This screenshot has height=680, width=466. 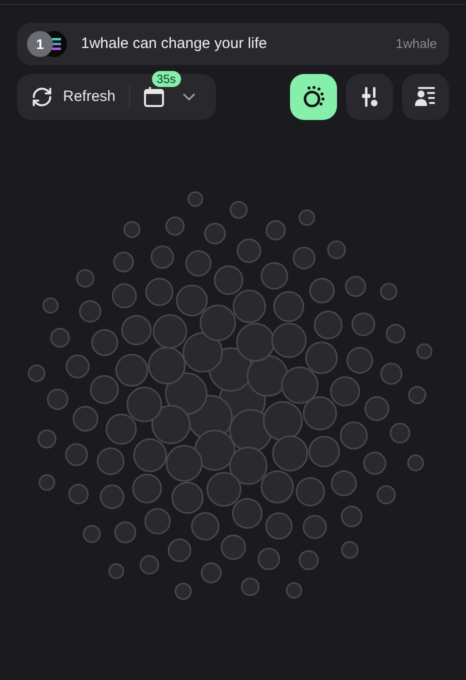 What do you see at coordinates (40, 44) in the screenshot?
I see `avatar-count: 1` at bounding box center [40, 44].